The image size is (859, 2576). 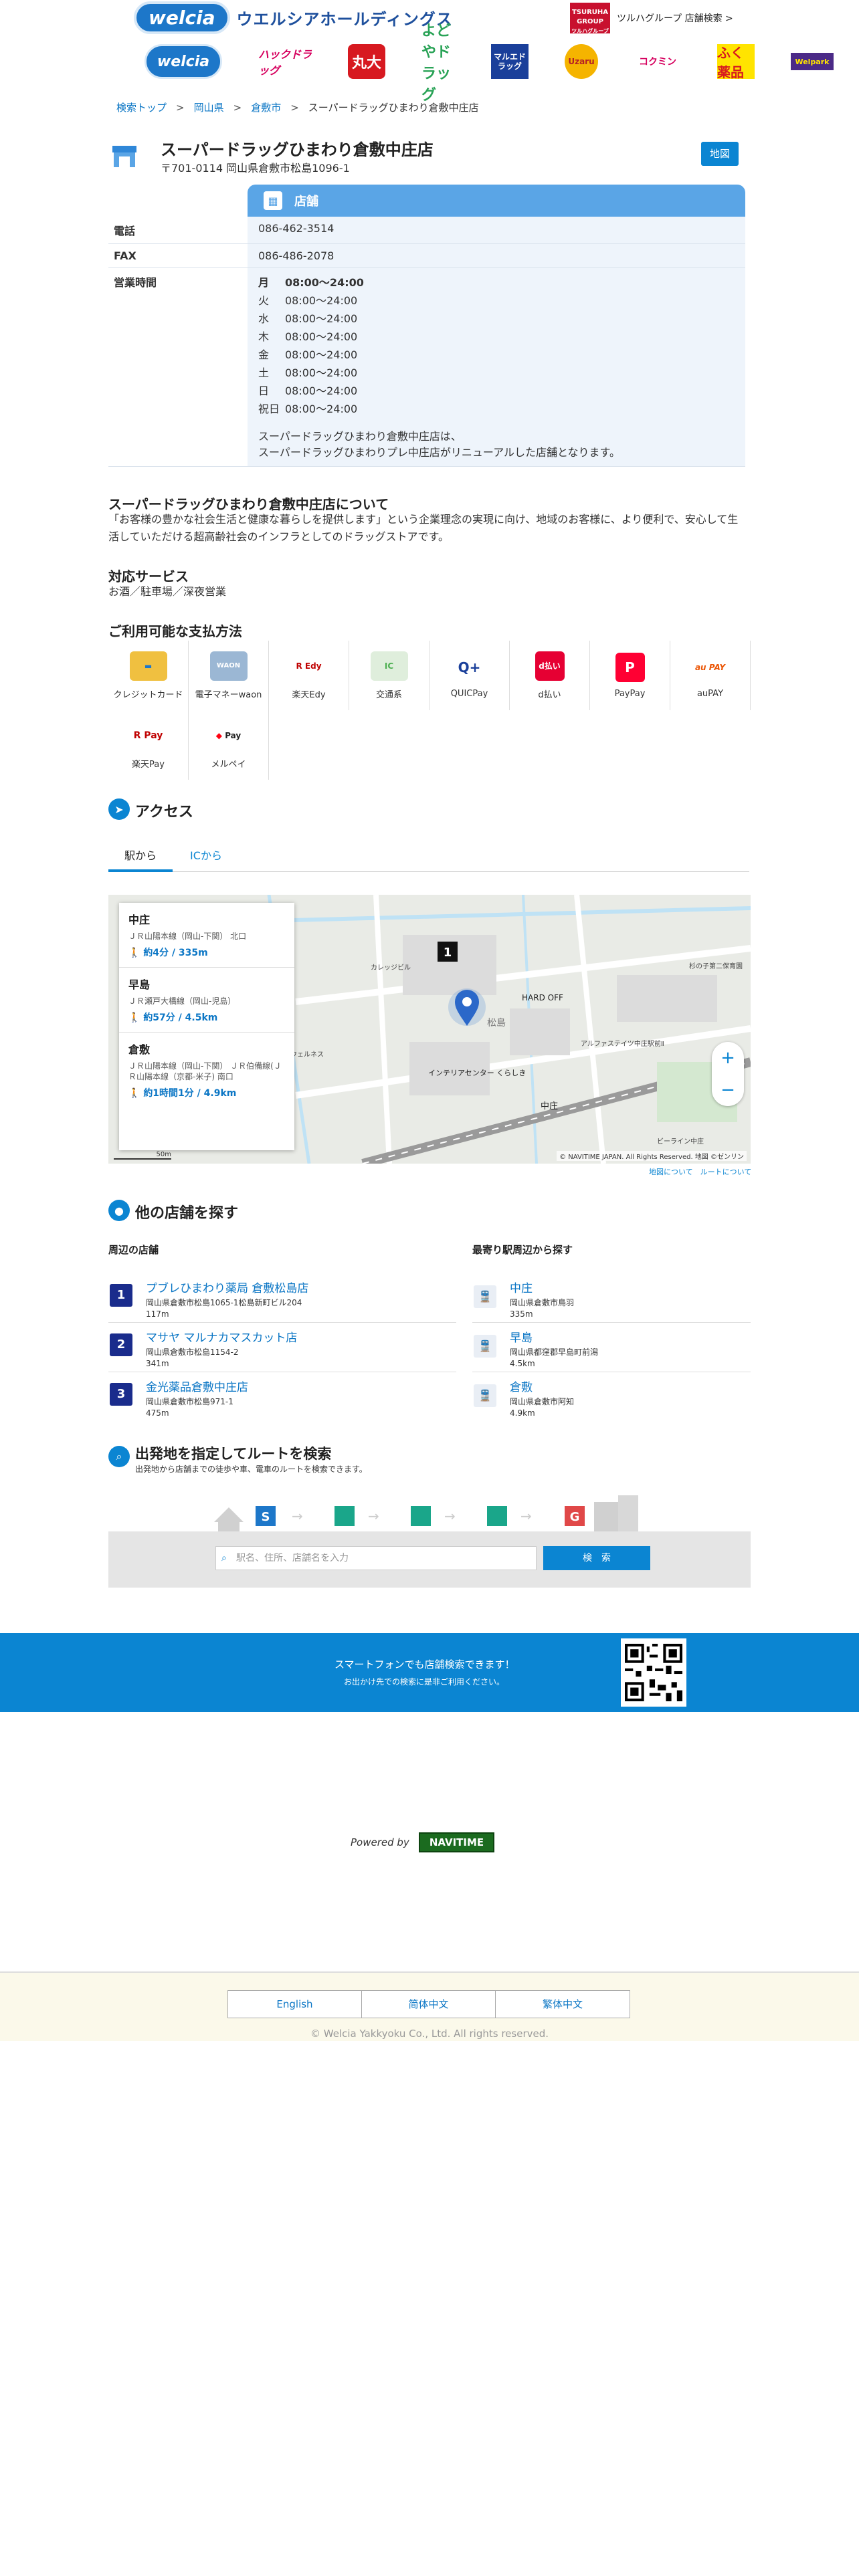 I want to click on station-link: 倉敷, so click(x=630, y=1386).